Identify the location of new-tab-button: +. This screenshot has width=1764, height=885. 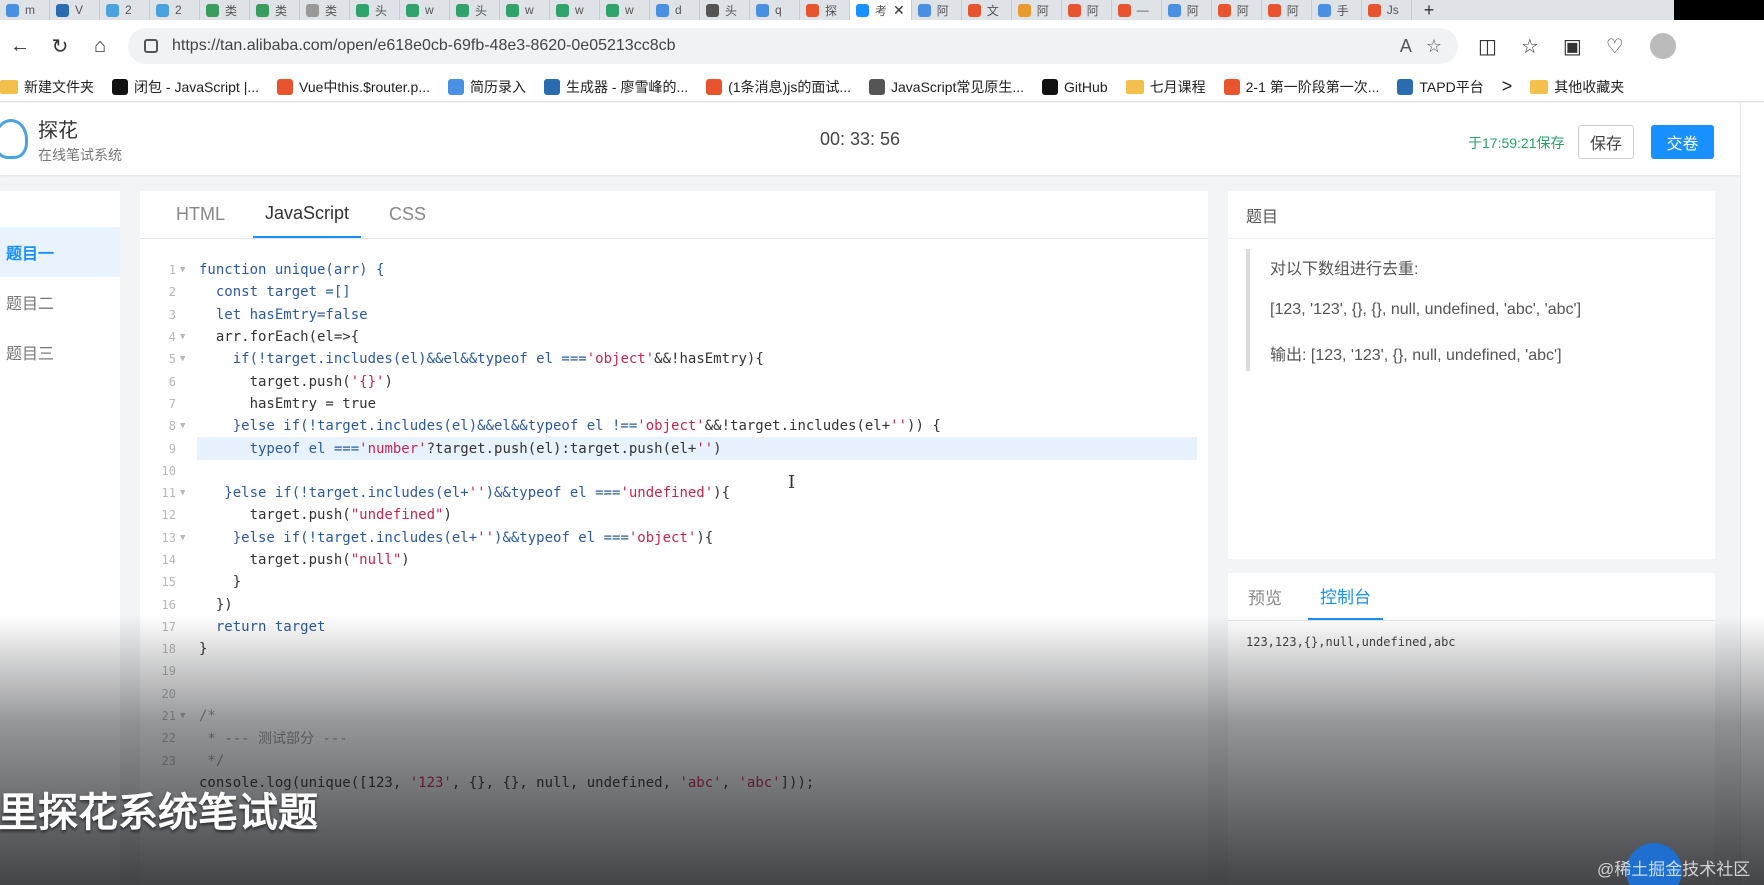
(1429, 10).